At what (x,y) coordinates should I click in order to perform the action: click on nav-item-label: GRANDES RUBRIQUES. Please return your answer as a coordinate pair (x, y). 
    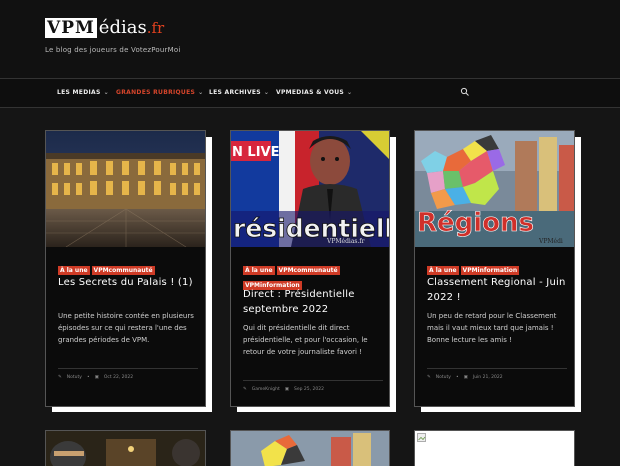
    Looking at the image, I should click on (156, 92).